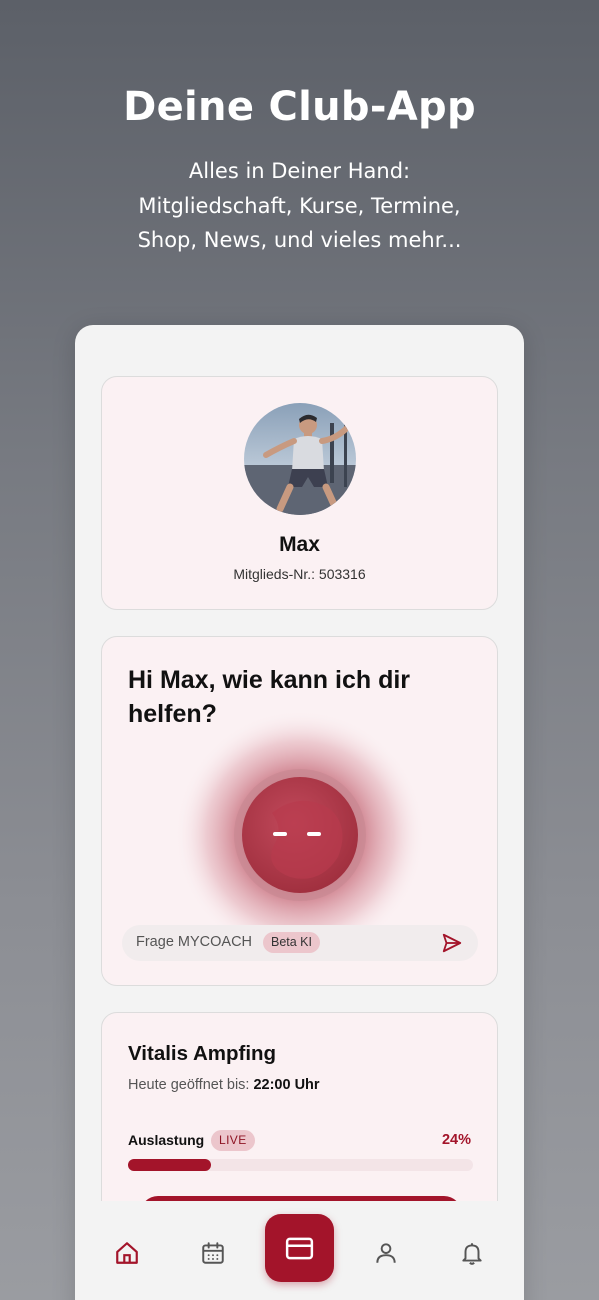 Image resolution: width=599 pixels, height=1300 pixels. I want to click on member-number: Mitglieds-Nr.: 503316, so click(299, 574).